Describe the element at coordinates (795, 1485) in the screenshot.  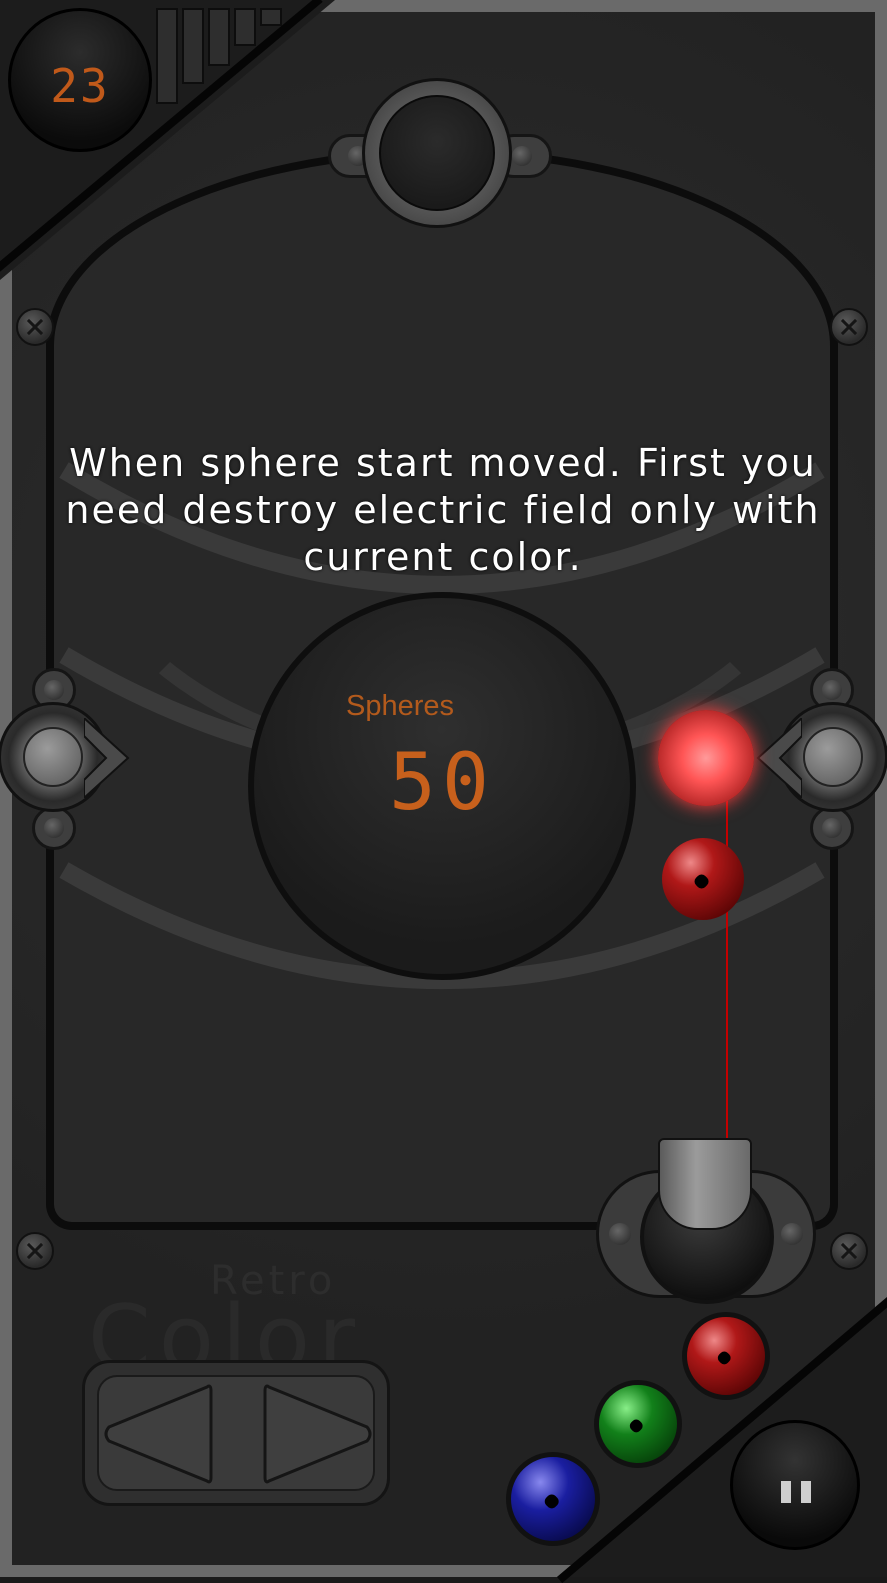
I see `pause-button` at that location.